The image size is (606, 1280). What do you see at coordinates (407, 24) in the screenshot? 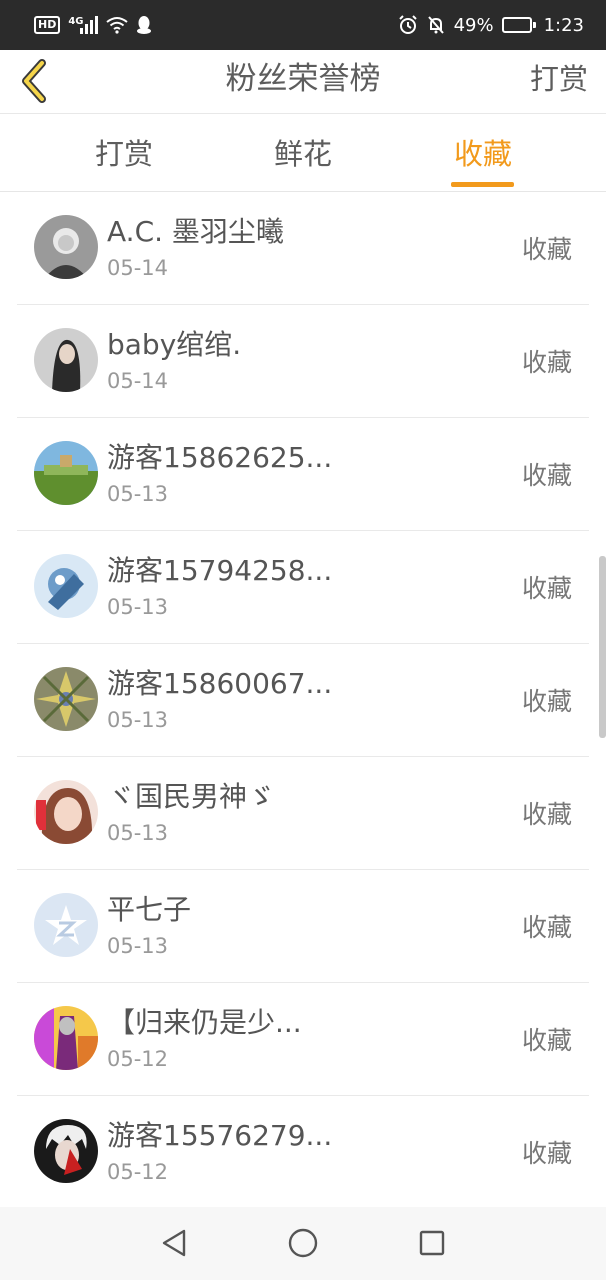
I see `alarm-icon` at bounding box center [407, 24].